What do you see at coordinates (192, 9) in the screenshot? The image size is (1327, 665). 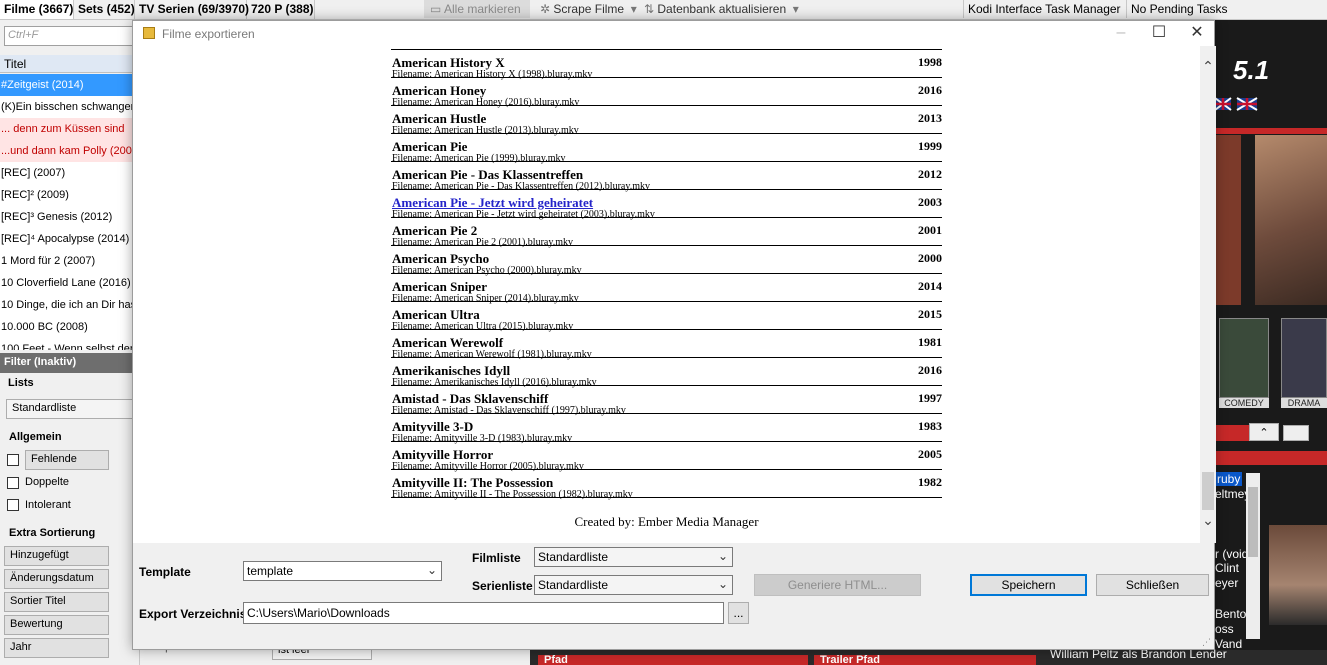 I see `tab-tv-series: TV Serien (69/3970)` at bounding box center [192, 9].